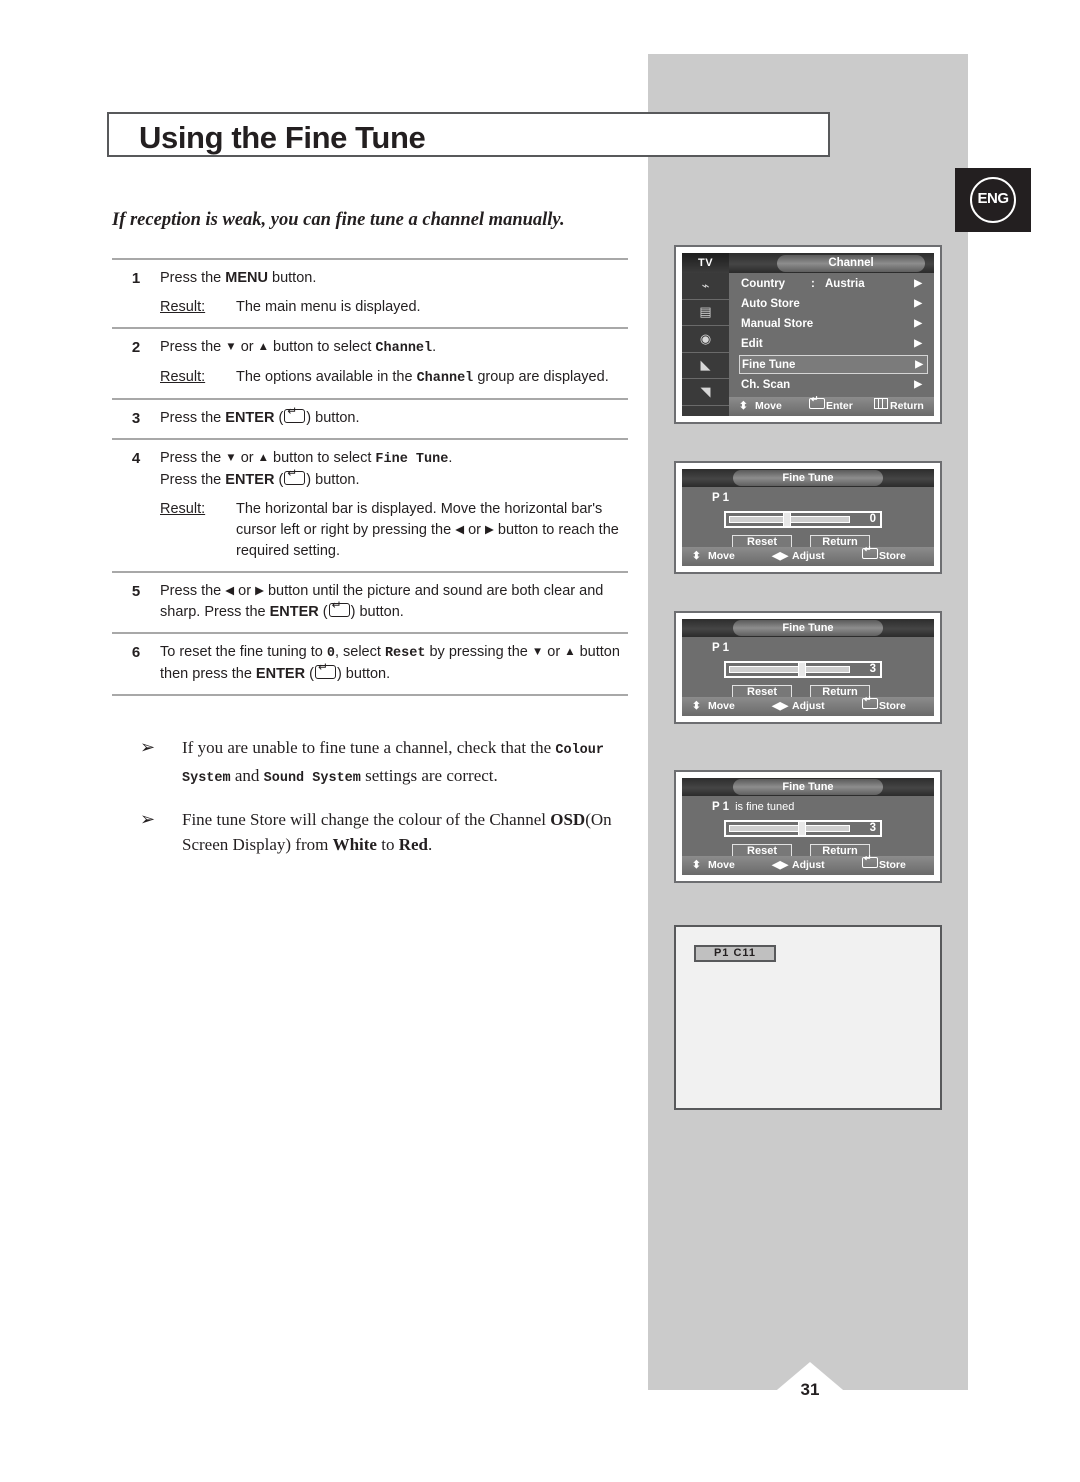 The image size is (1080, 1482). Describe the element at coordinates (769, 365) in the screenshot. I see `menu-item-label: Fine Tune` at that location.